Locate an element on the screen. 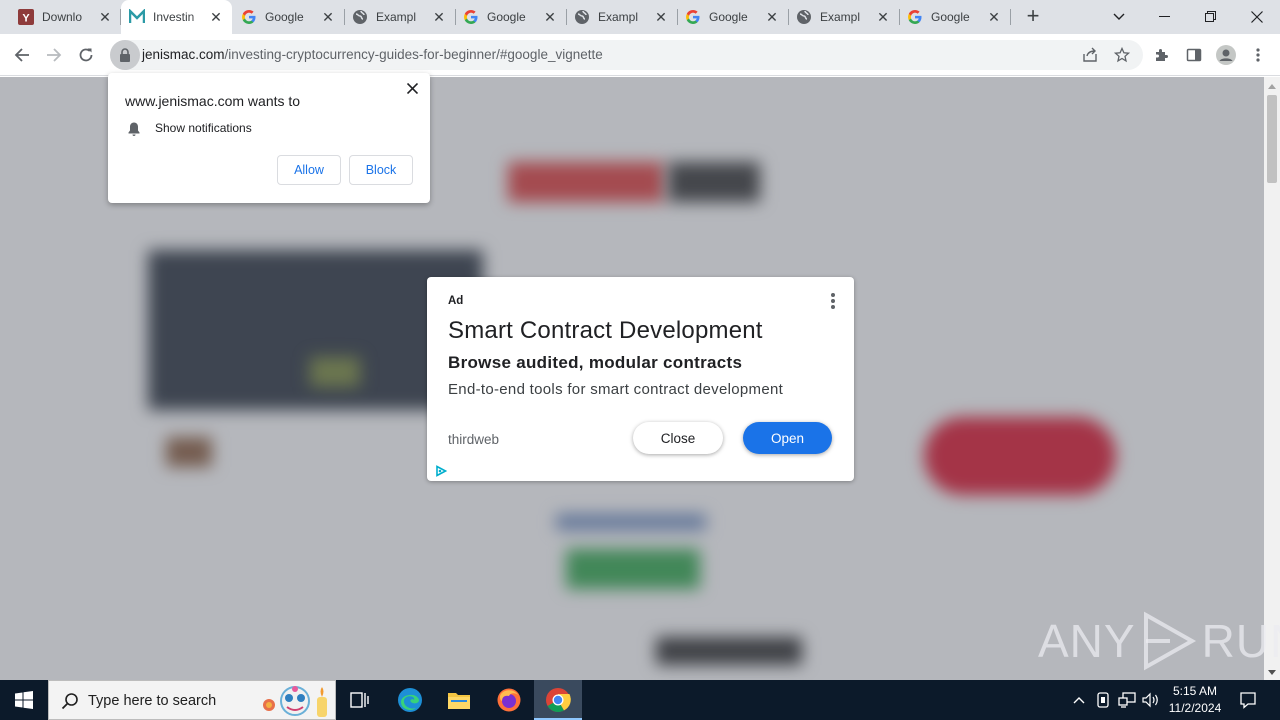  extensions-puzzle-icon is located at coordinates (1162, 55).